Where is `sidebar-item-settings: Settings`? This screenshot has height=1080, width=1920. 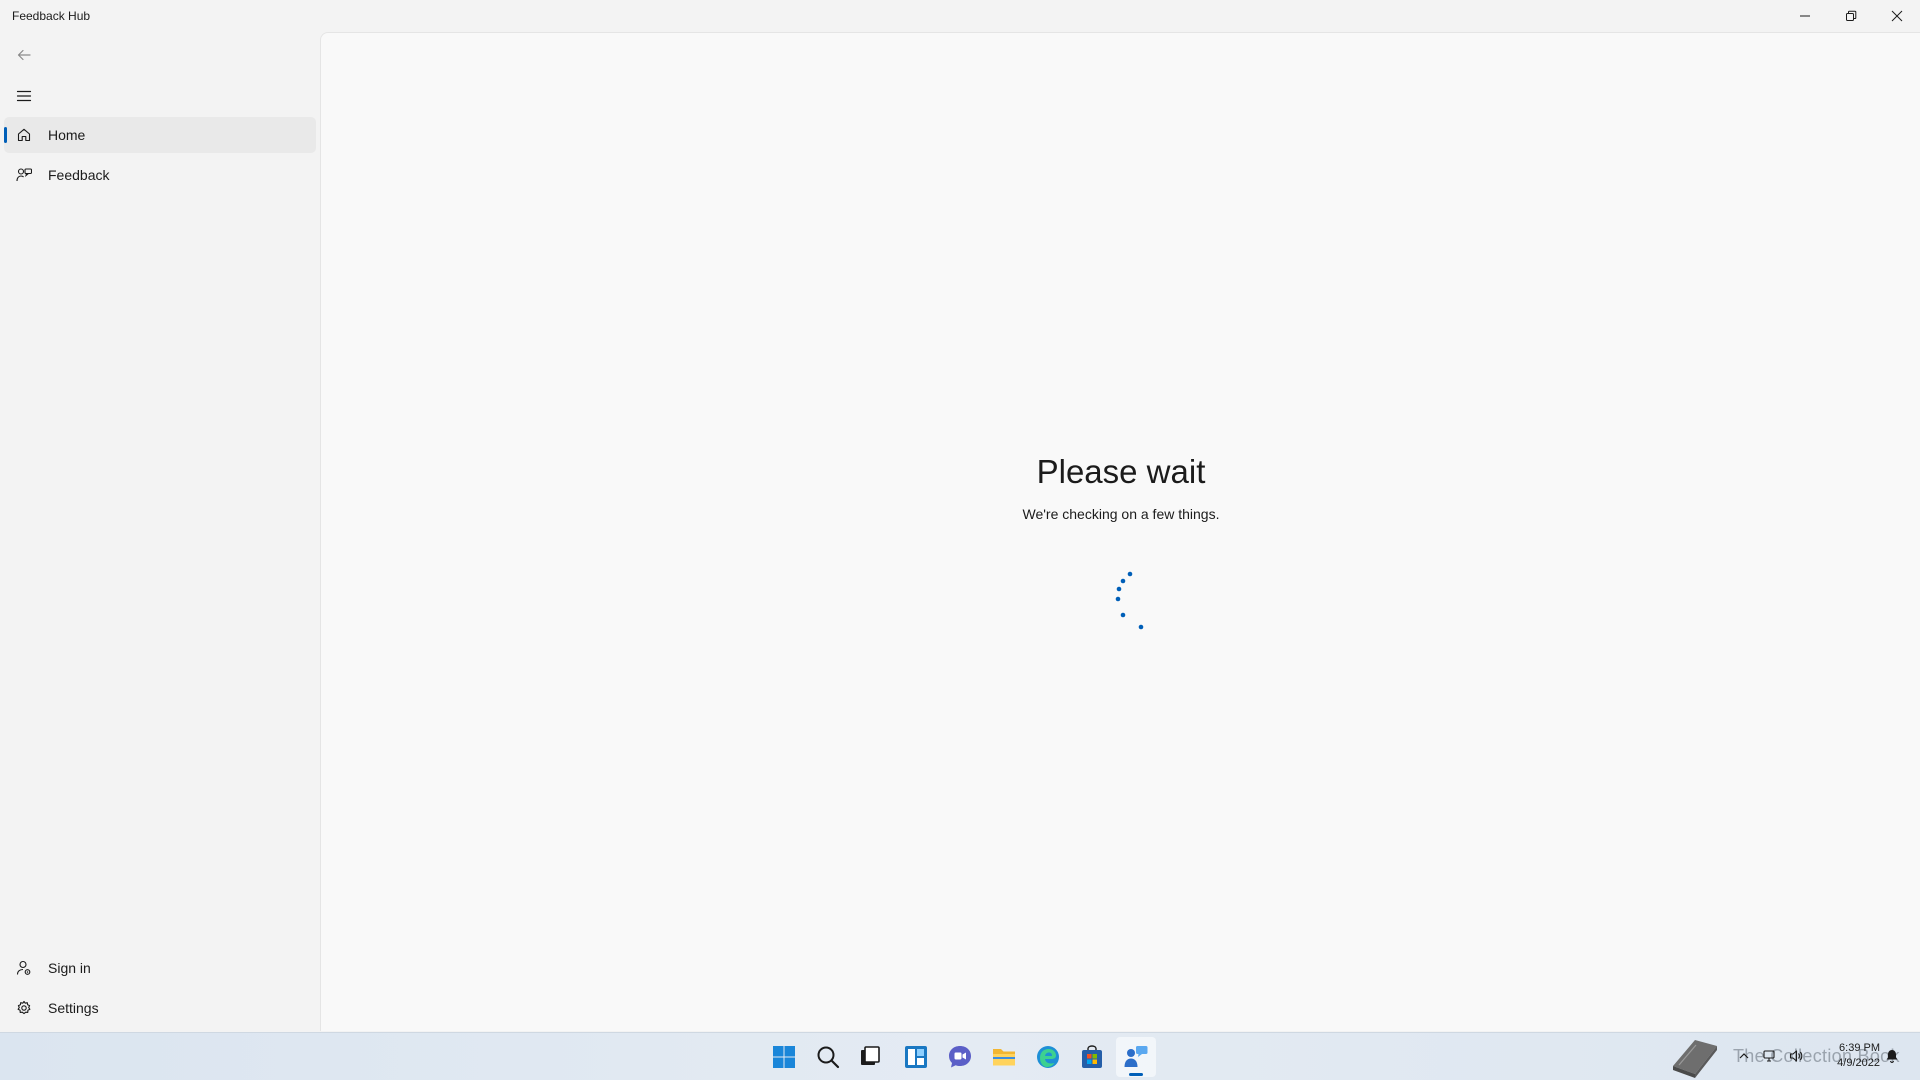 sidebar-item-settings: Settings is located at coordinates (160, 1008).